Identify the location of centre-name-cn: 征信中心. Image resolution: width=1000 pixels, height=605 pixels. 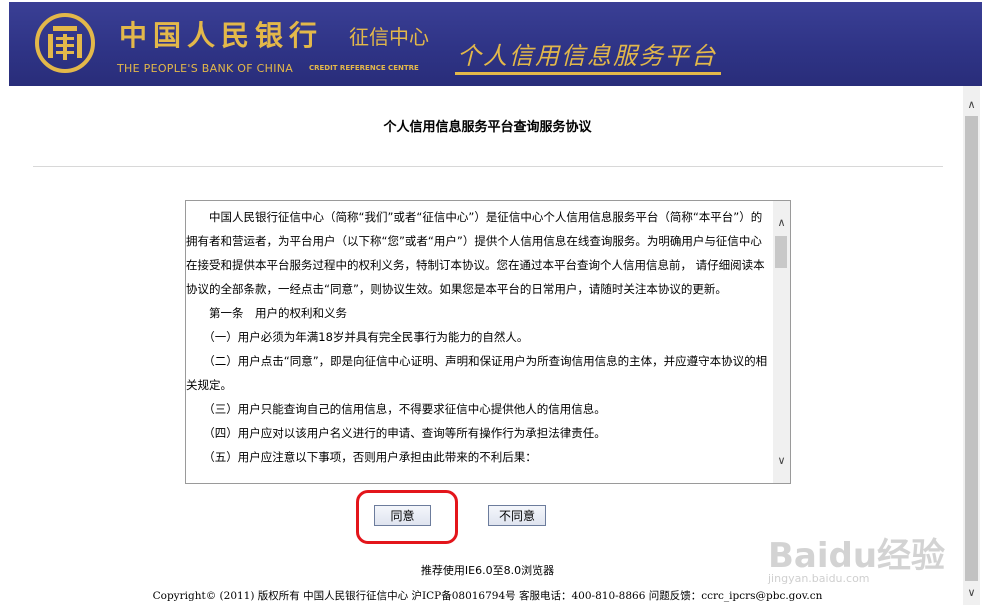
(389, 37).